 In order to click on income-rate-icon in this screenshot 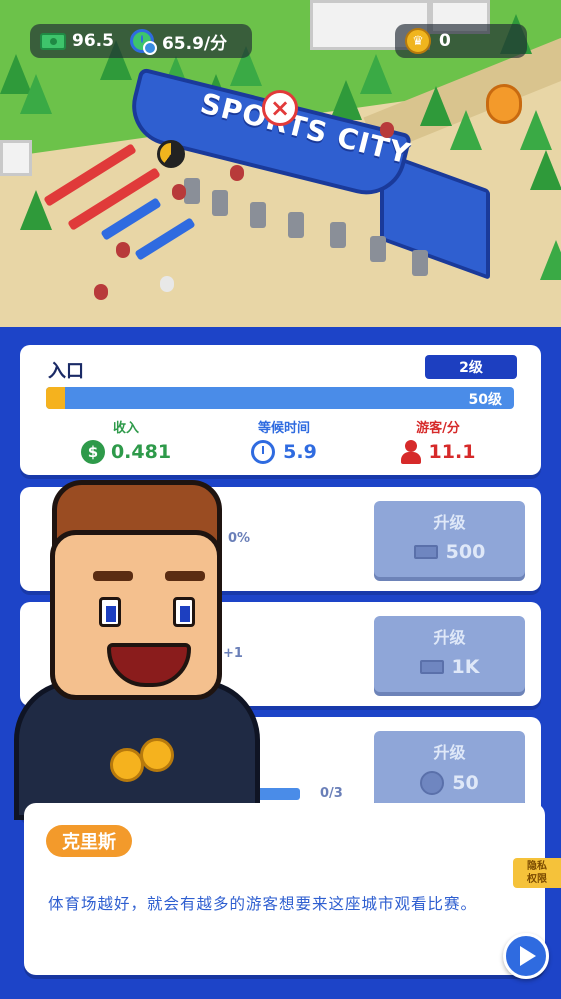, I will do `click(143, 42)`.